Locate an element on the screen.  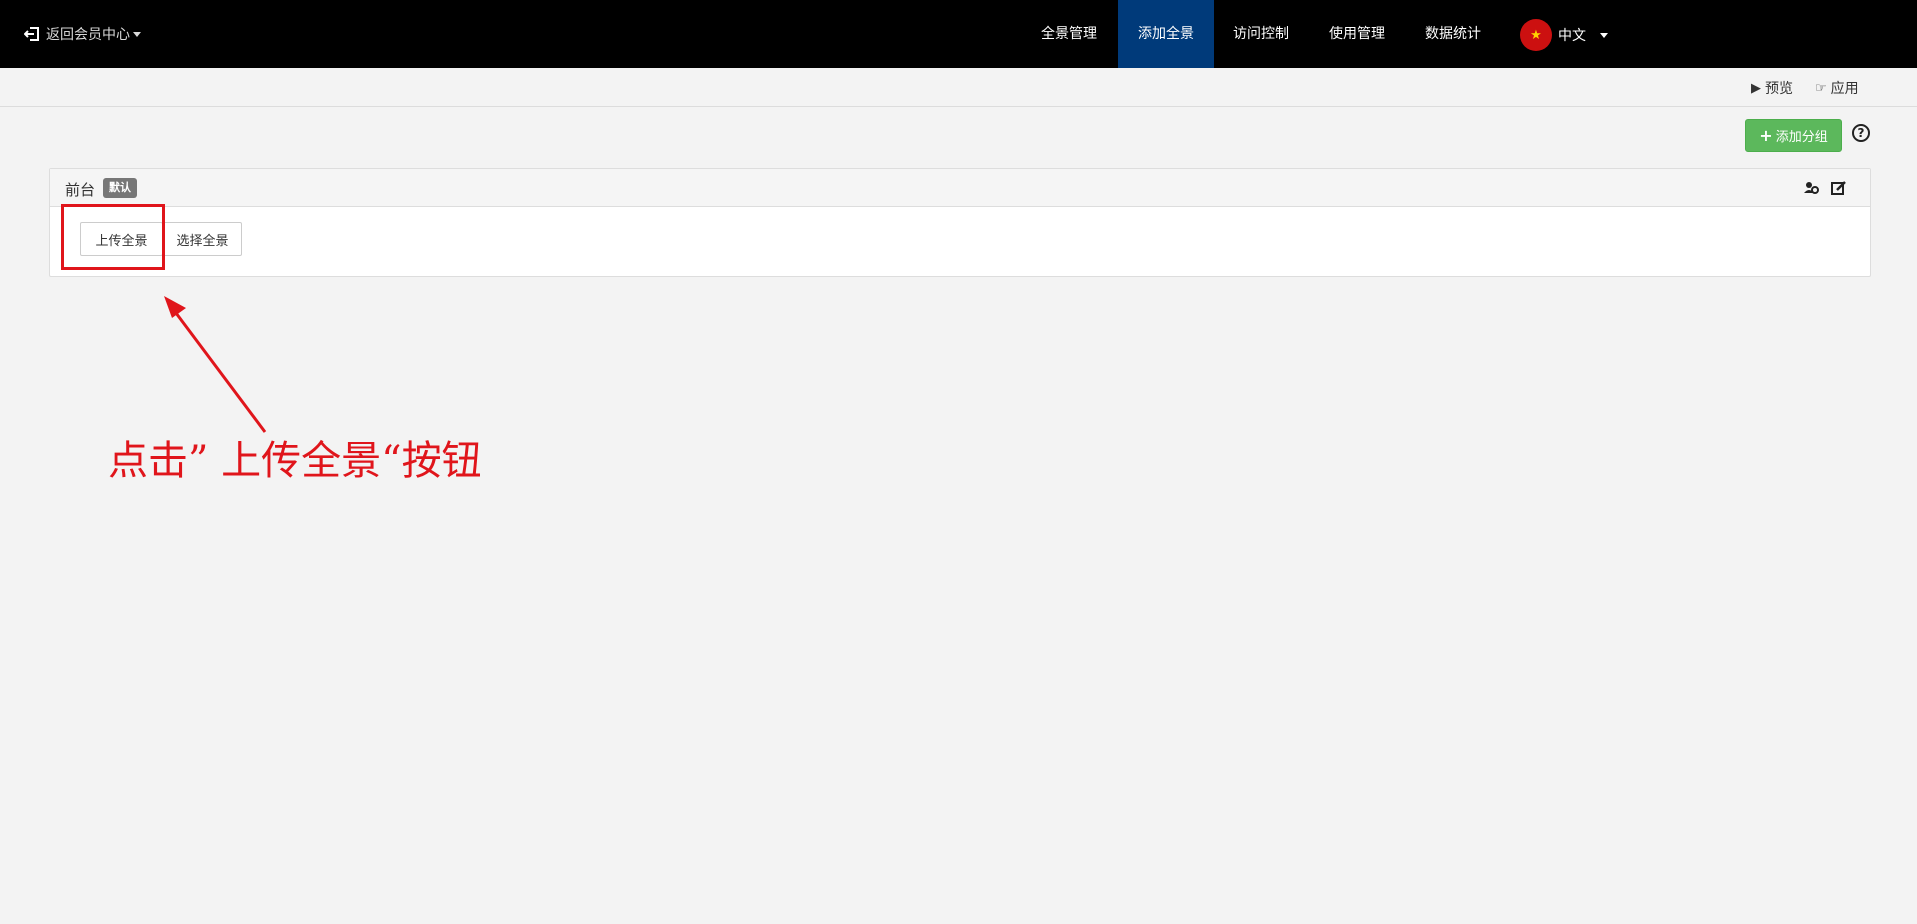
group-panel: 前台 默认 上传全景 选择全景 is located at coordinates (960, 222).